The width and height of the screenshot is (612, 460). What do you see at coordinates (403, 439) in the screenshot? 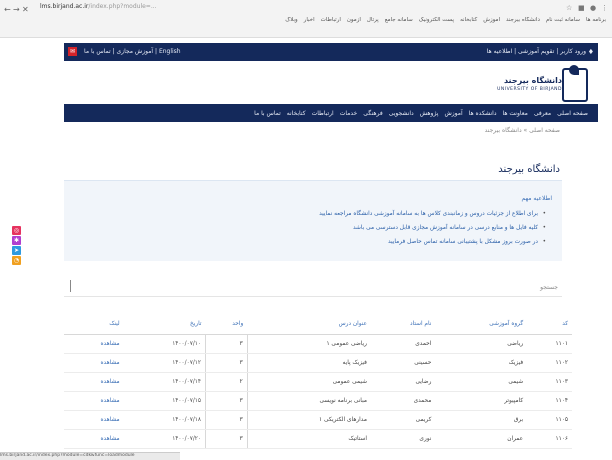
I see `table-cell: نوری` at bounding box center [403, 439].